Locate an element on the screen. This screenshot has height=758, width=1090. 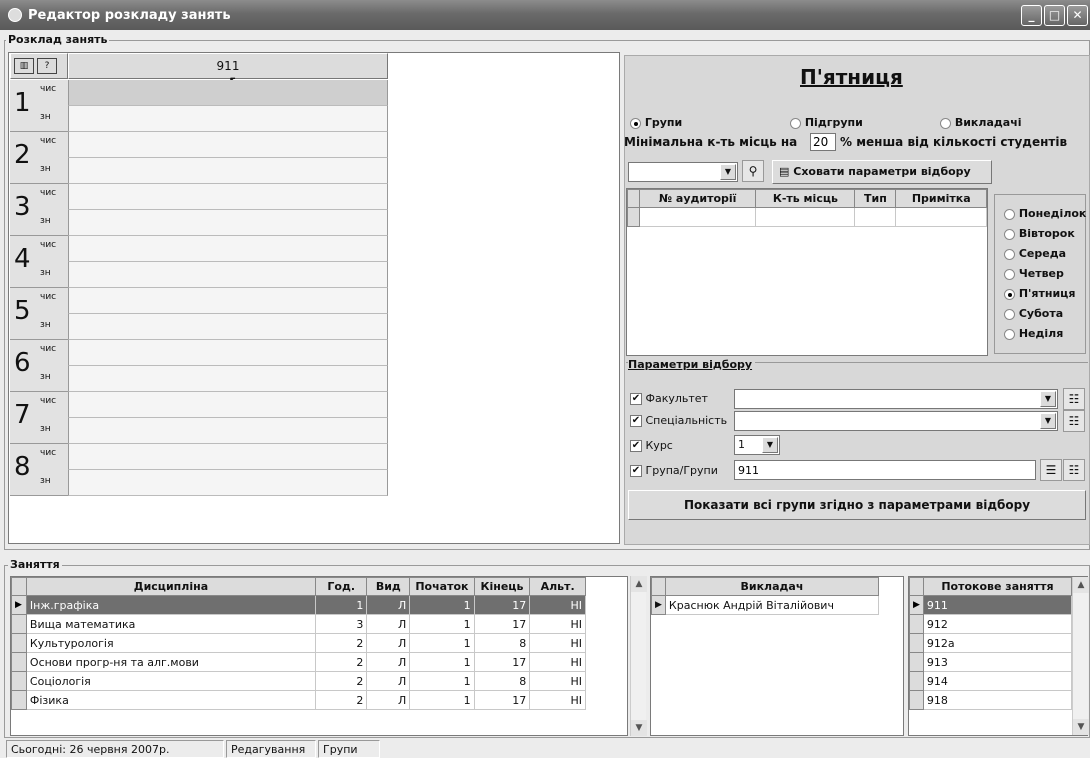
table-cell: 918 is located at coordinates (997, 700).